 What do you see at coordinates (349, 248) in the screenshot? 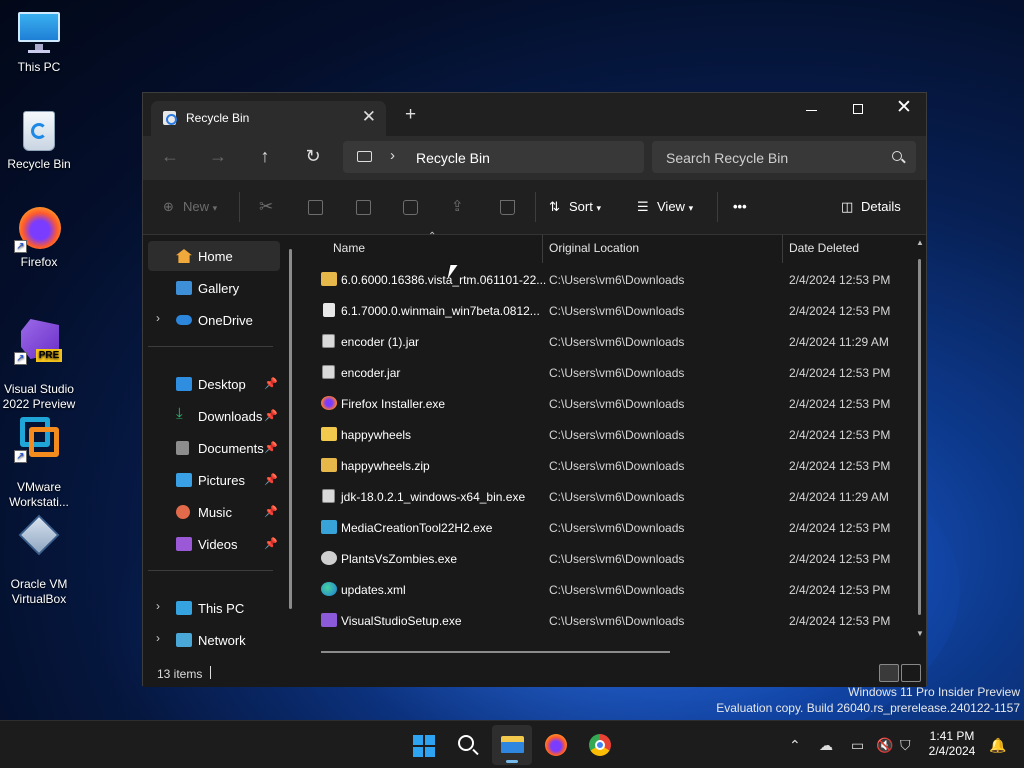
I see `column-header-name: Name` at bounding box center [349, 248].